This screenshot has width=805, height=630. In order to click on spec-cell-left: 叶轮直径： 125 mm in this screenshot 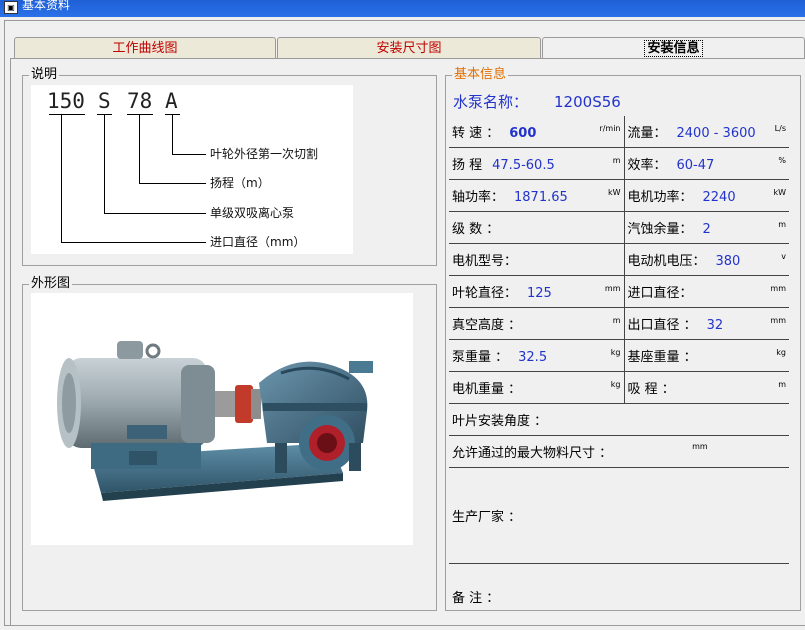, I will do `click(536, 291)`.